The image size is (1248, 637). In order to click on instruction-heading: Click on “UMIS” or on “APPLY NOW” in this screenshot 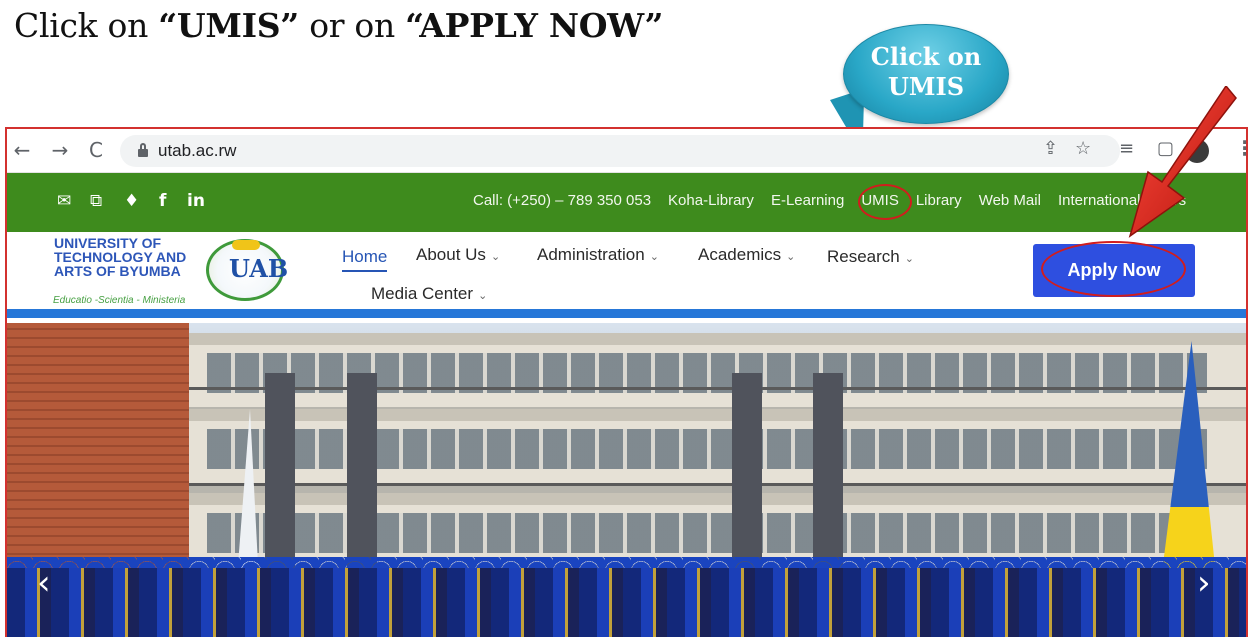, I will do `click(339, 25)`.